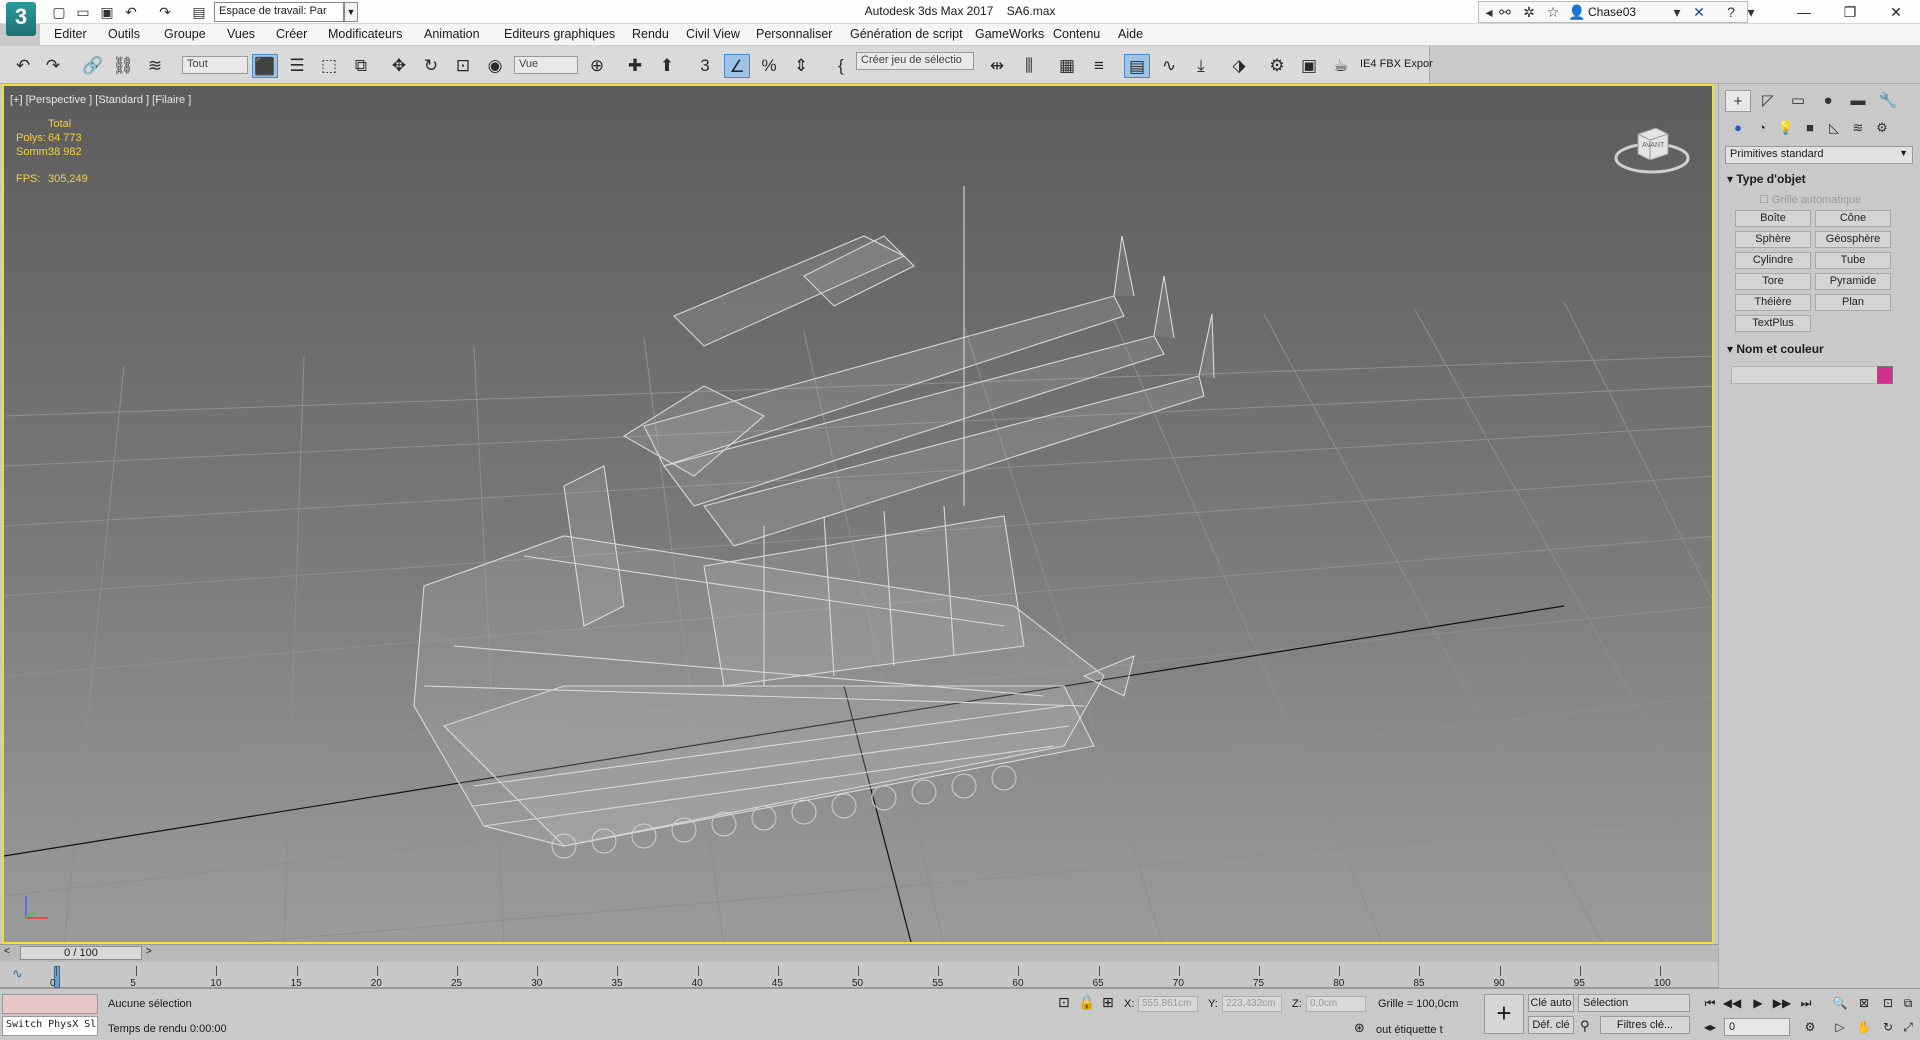 The width and height of the screenshot is (1920, 1040). Describe the element at coordinates (1277, 66) in the screenshot. I see `render-setup-icon: ⚙` at that location.